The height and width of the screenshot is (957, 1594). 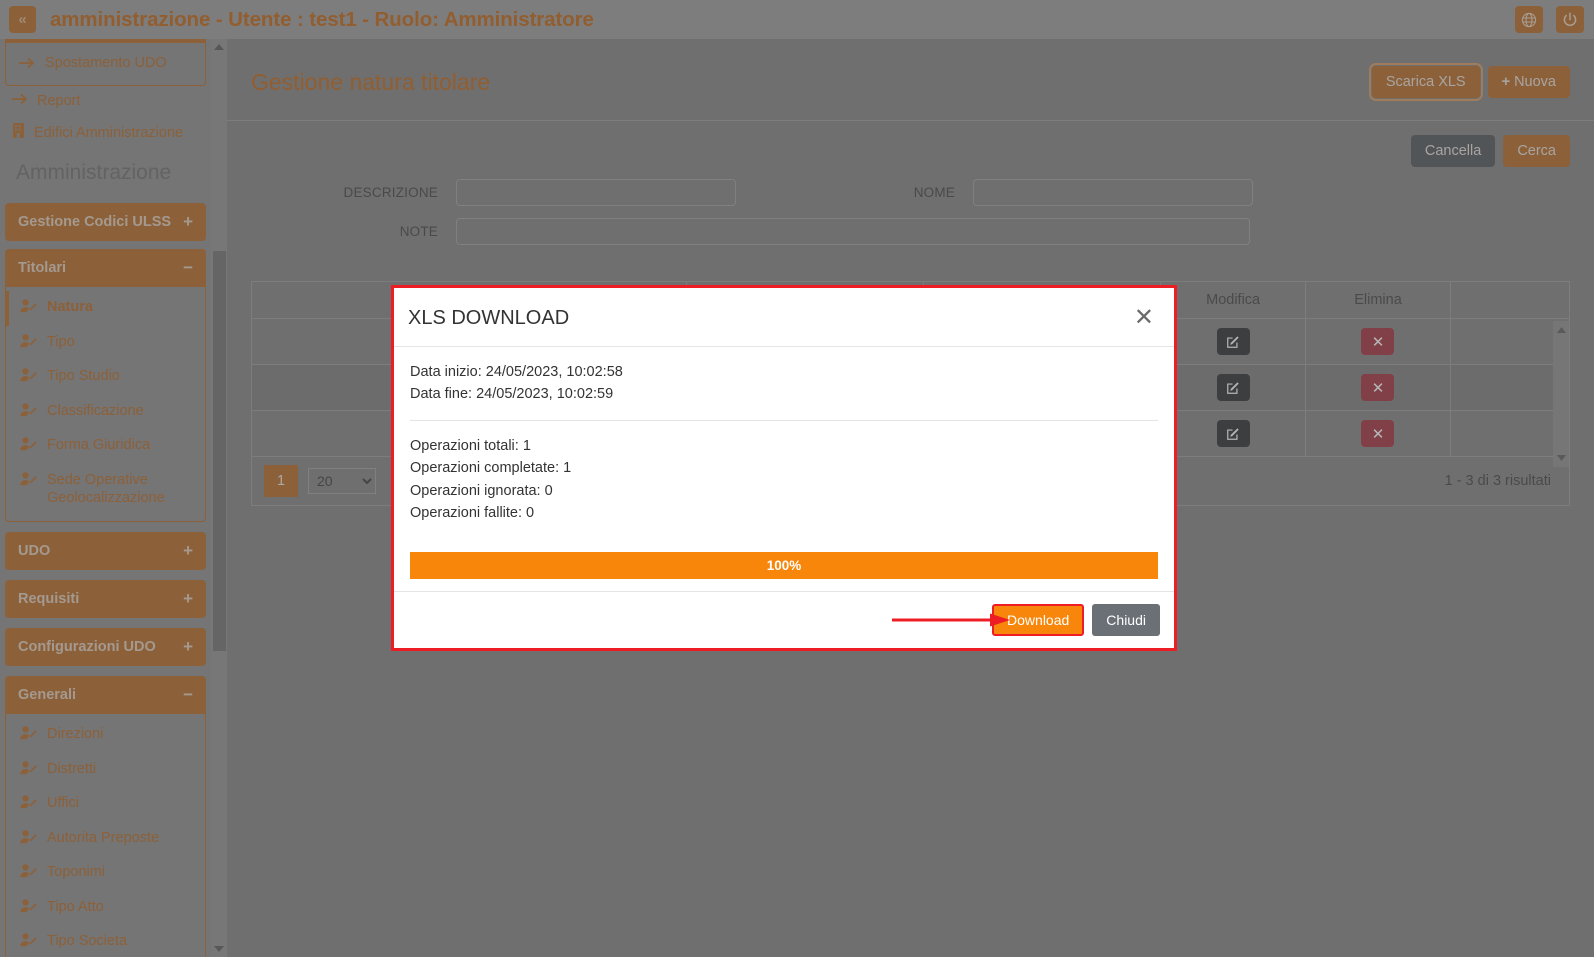 What do you see at coordinates (784, 420) in the screenshot?
I see `modal-divider` at bounding box center [784, 420].